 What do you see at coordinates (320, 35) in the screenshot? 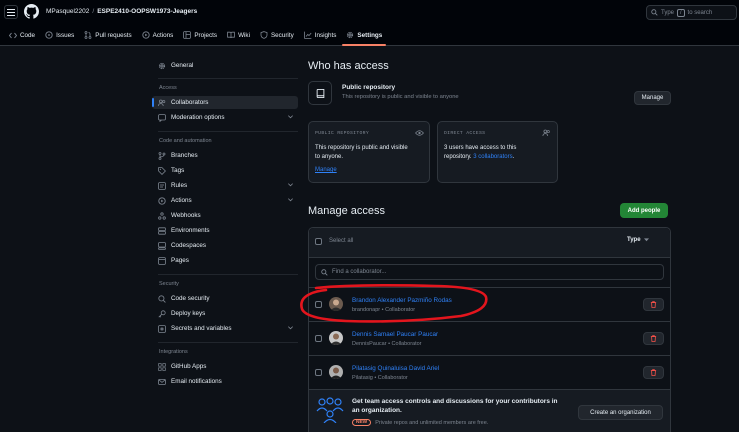
I see `tab-insights: Insights` at bounding box center [320, 35].